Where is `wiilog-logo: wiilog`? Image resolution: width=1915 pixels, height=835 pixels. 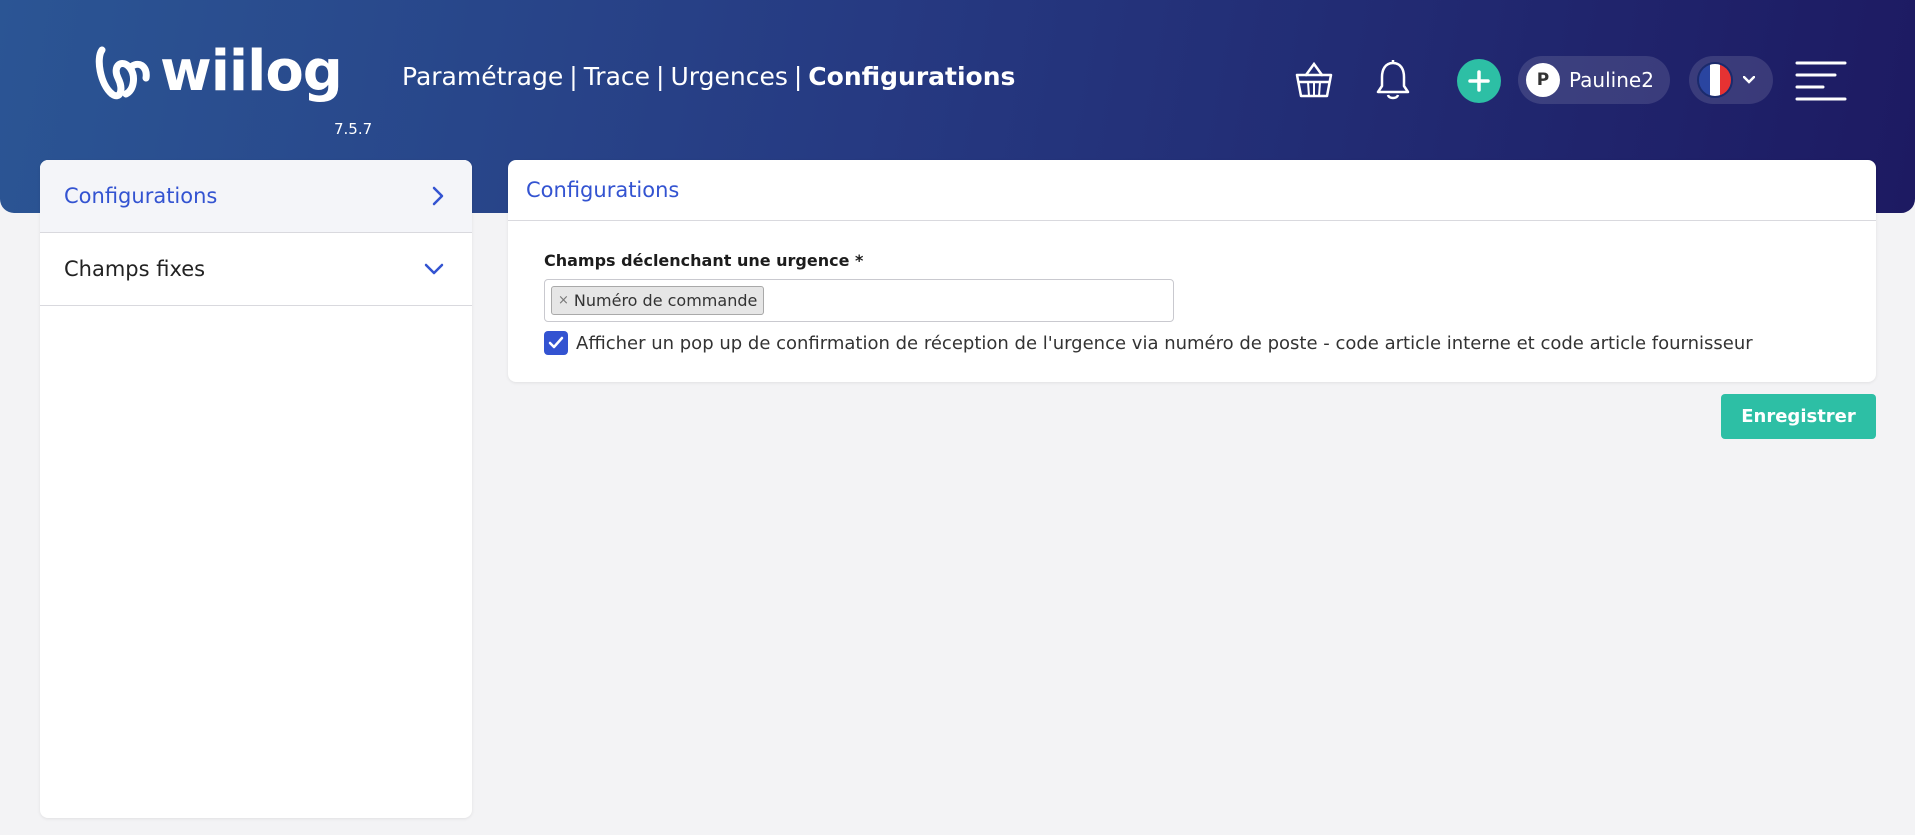 wiilog-logo: wiilog is located at coordinates (217, 71).